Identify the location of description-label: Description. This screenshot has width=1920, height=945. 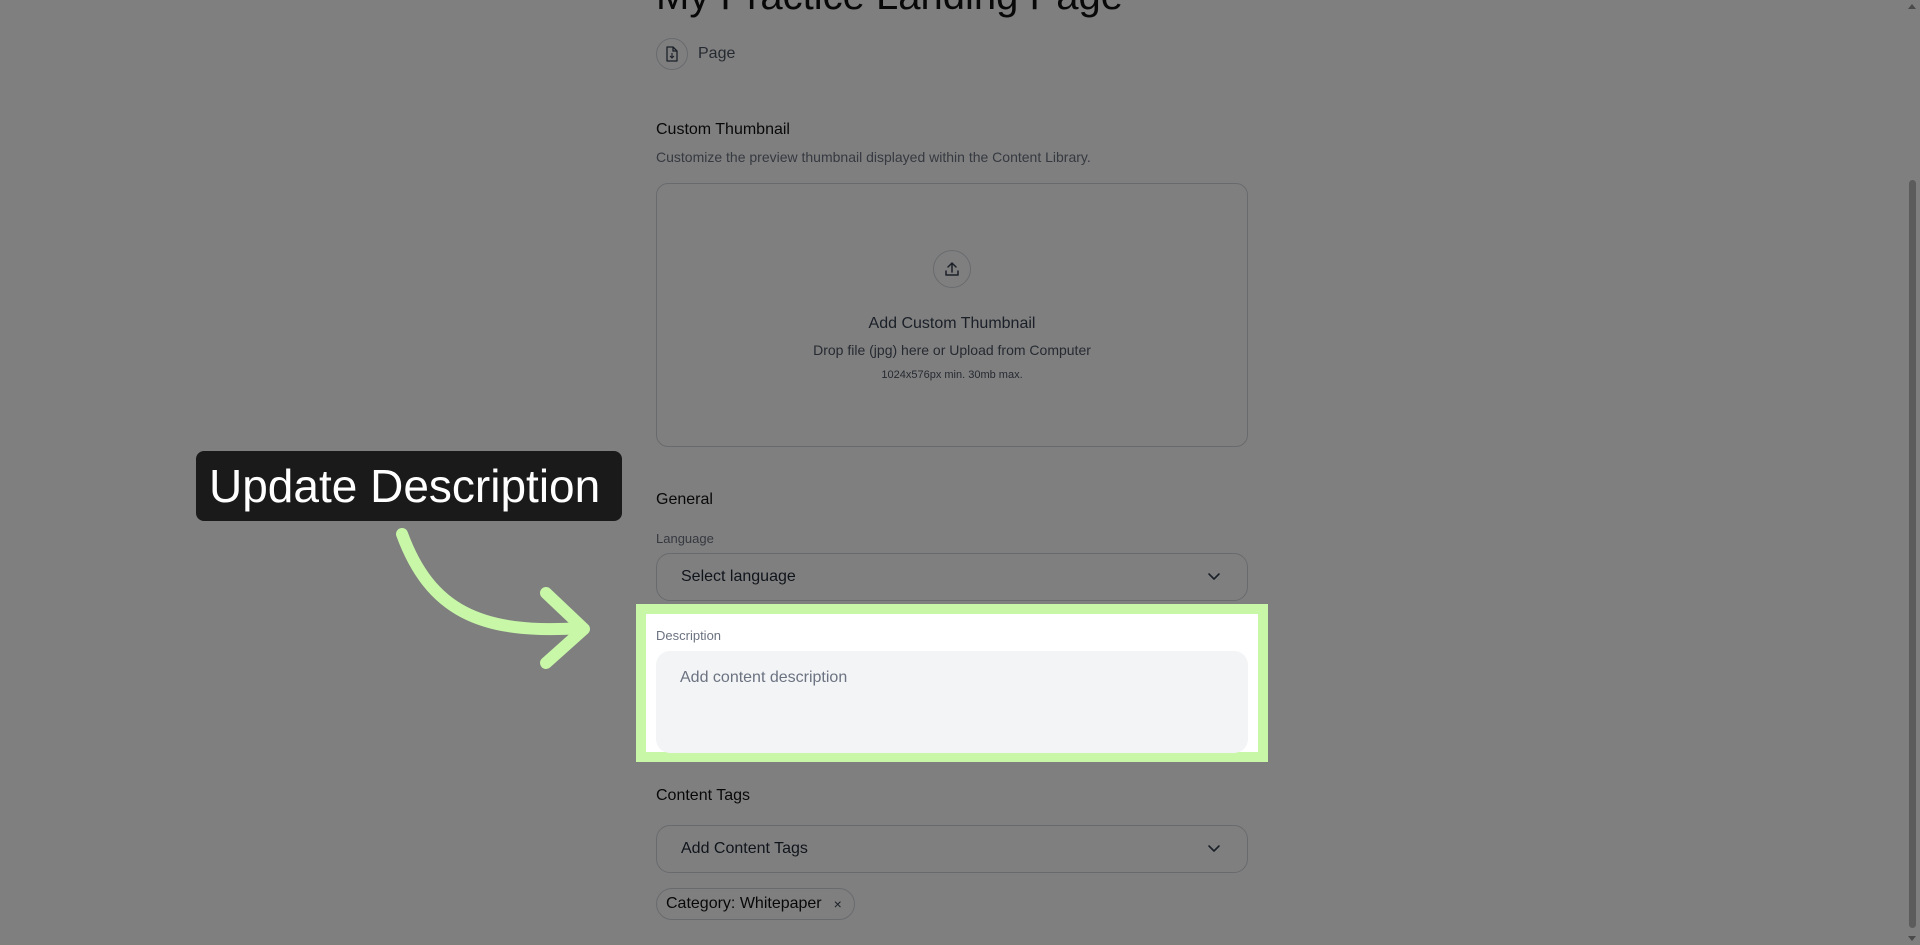
(689, 635).